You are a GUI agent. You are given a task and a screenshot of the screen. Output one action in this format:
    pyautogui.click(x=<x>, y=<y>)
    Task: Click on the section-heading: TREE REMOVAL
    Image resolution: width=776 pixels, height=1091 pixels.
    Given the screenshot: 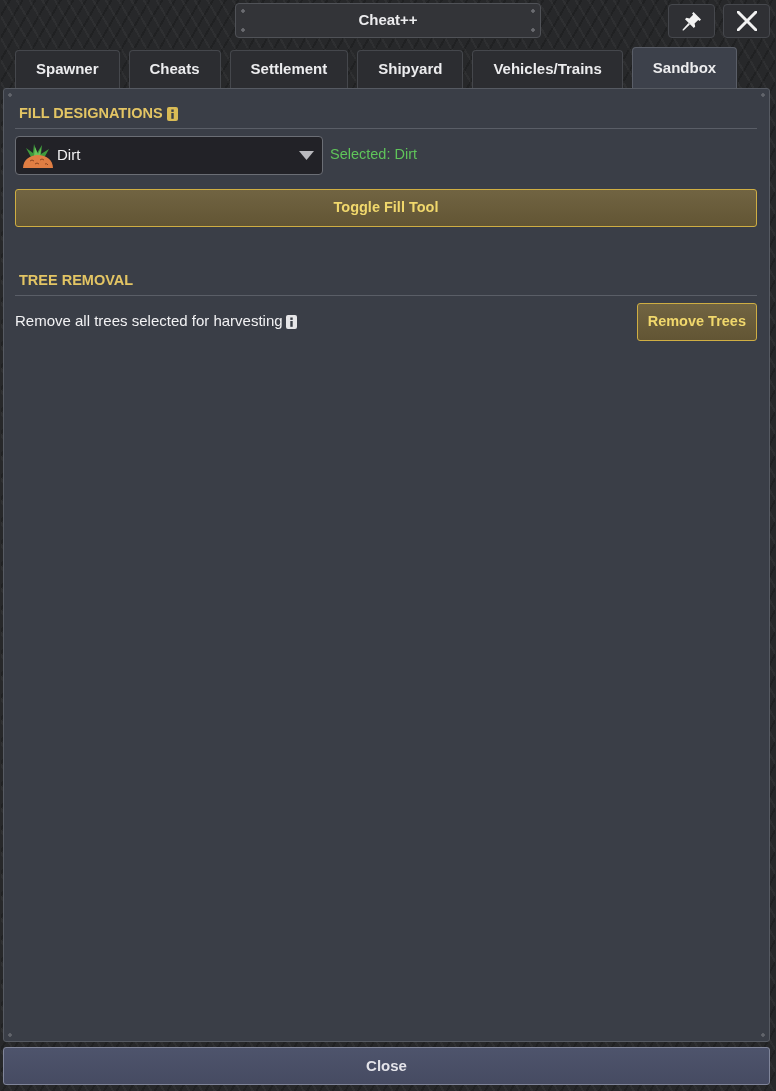 What is the action you would take?
    pyautogui.click(x=76, y=280)
    